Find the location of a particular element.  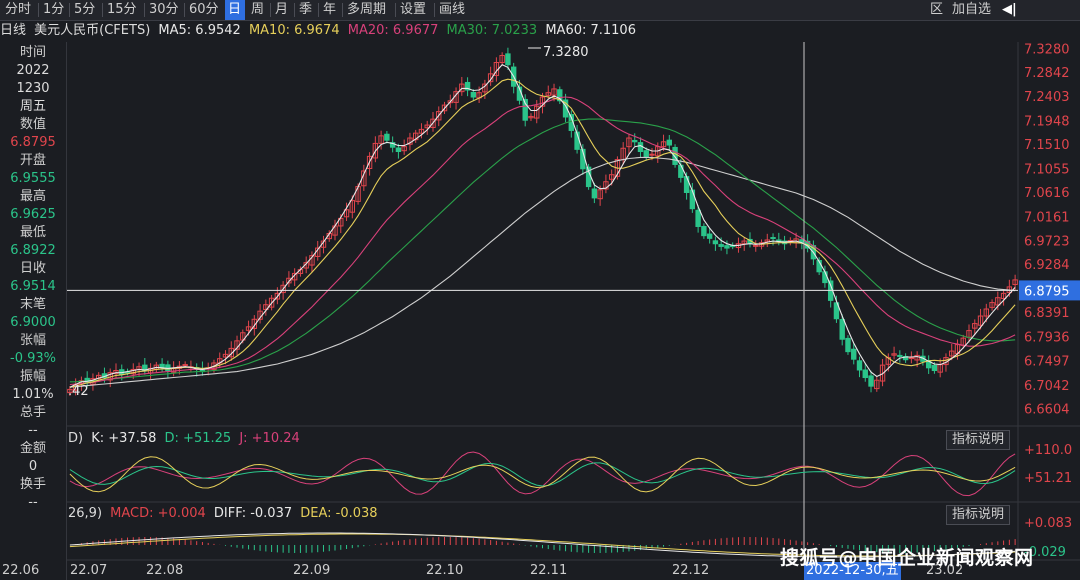

close-value: 6.9514 is located at coordinates (33, 286).